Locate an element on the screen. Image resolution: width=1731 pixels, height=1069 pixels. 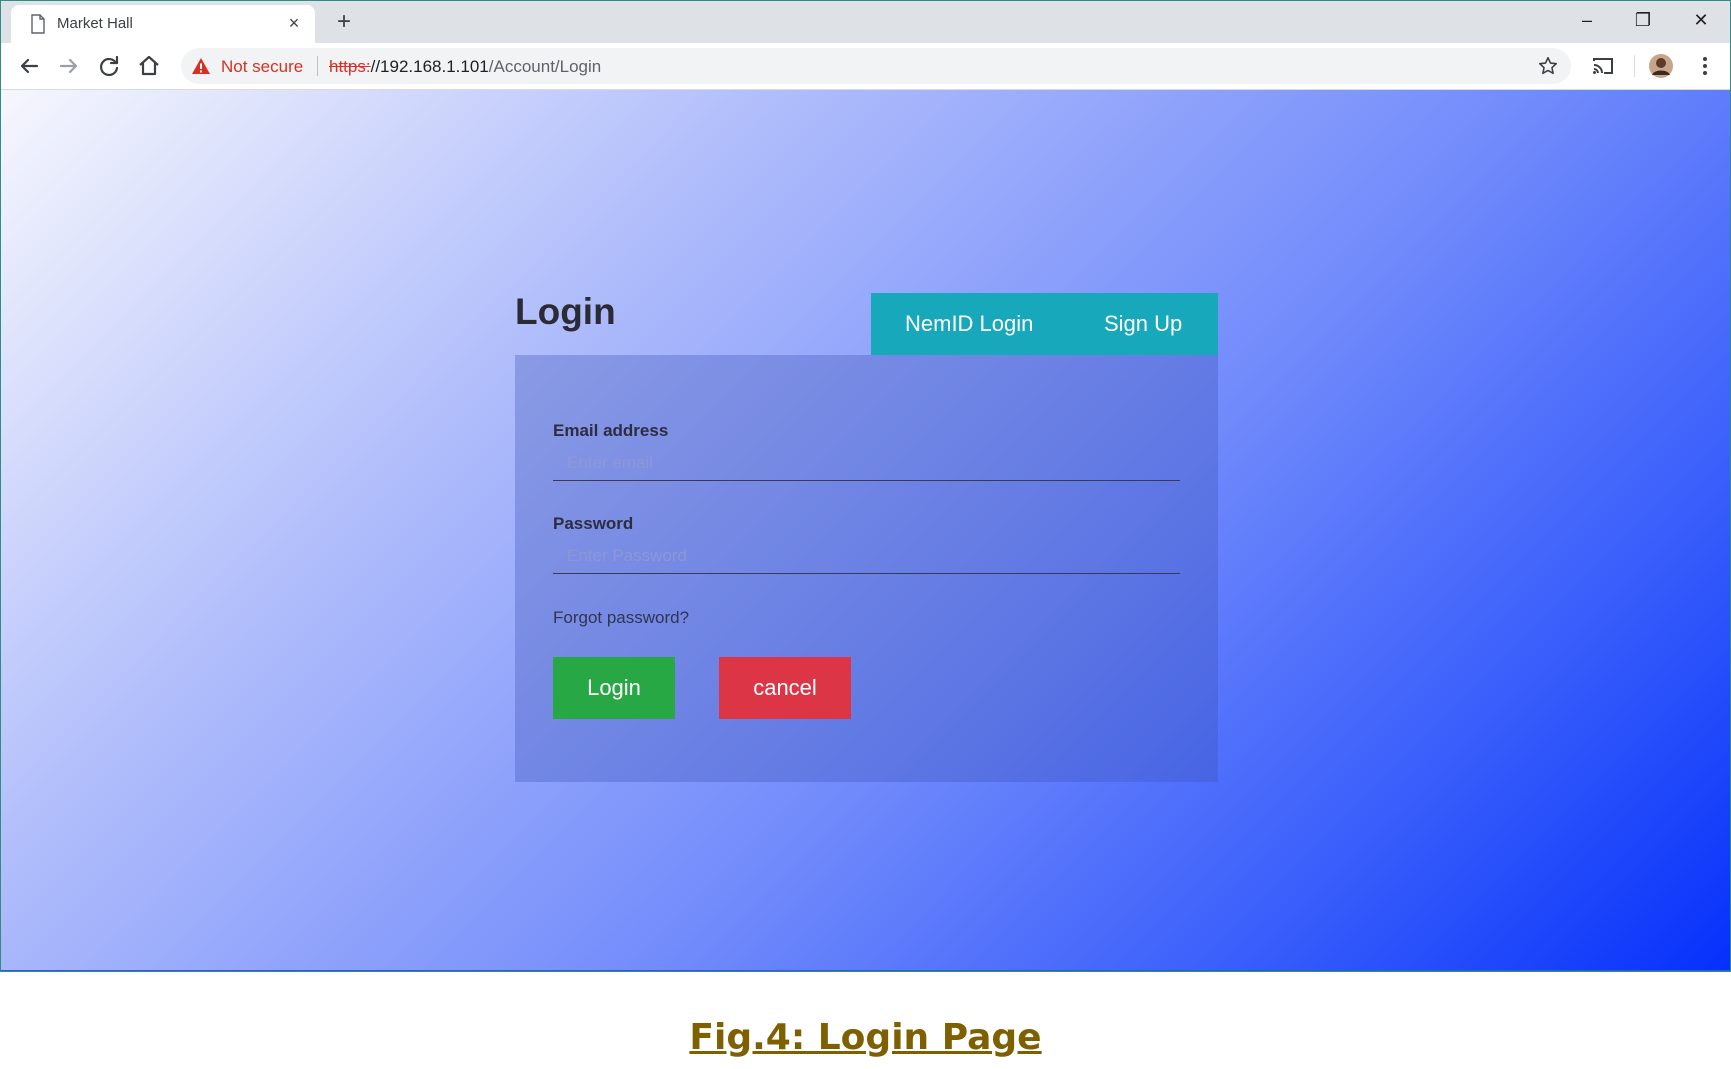
reload-icon is located at coordinates (109, 66).